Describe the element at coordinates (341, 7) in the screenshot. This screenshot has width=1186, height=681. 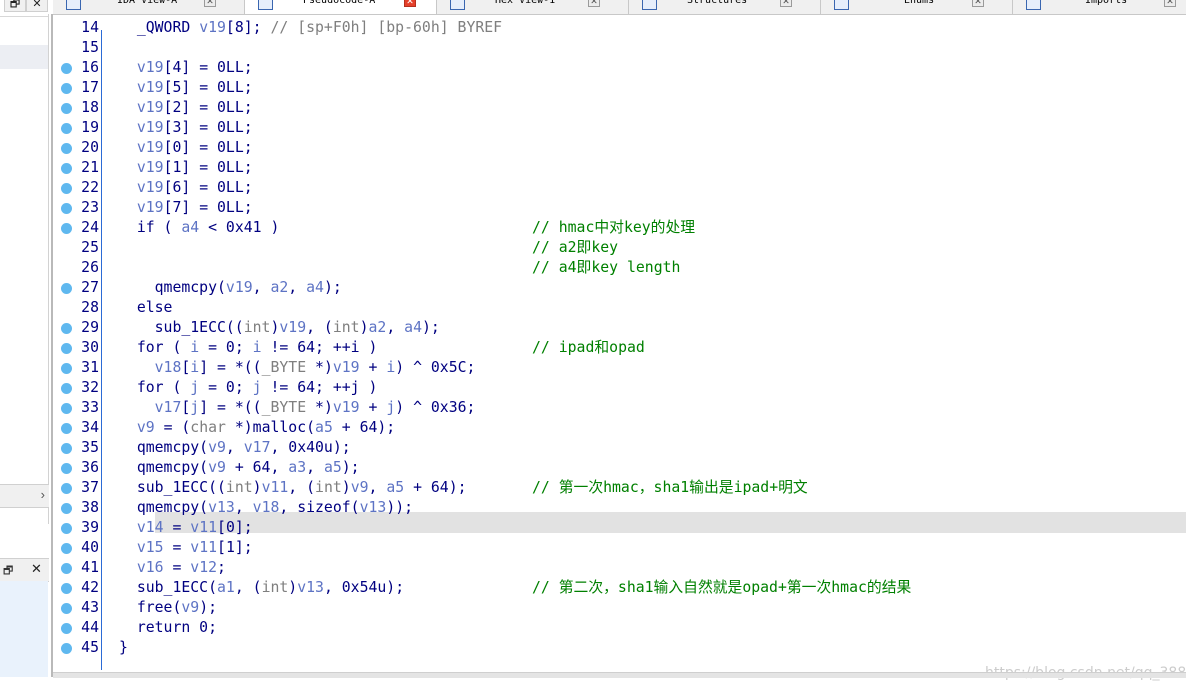
I see `tab-pseudocode-a: Pseudocode-A ✕` at that location.